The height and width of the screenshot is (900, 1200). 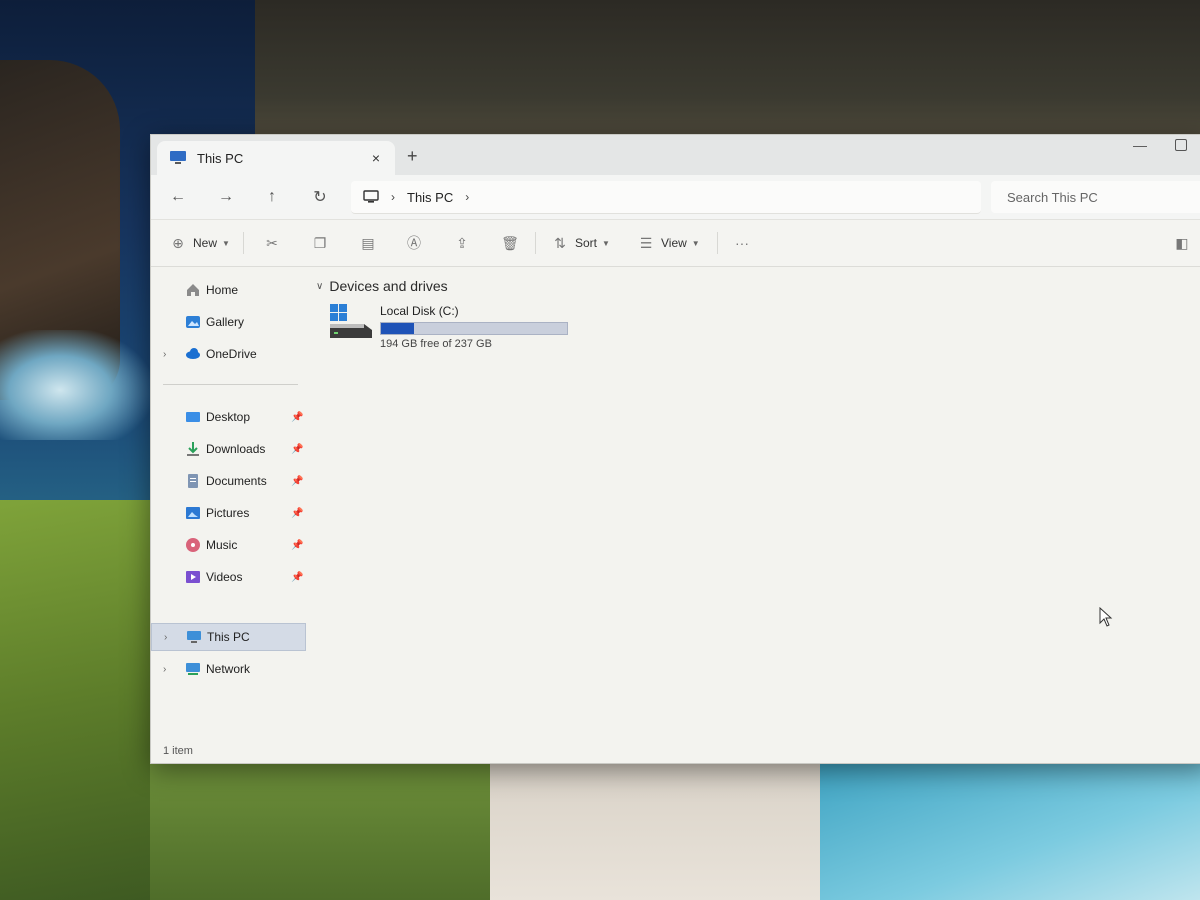 I want to click on sidebar-item-label: Pictures, so click(x=228, y=513).